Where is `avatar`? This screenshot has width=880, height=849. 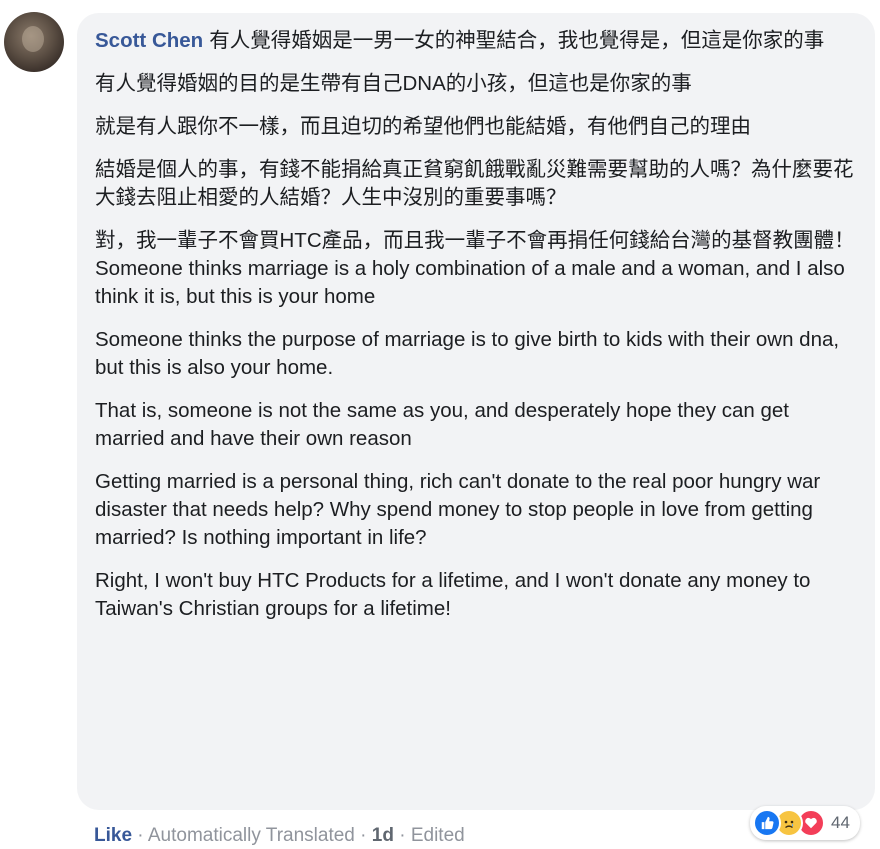
avatar is located at coordinates (34, 42).